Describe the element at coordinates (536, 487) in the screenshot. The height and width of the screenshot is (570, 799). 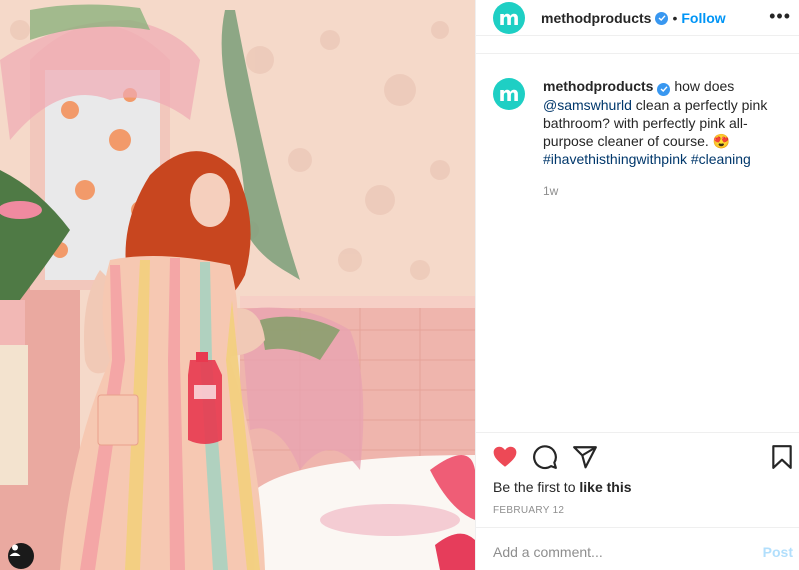
I see `likes-prefix: Be the first to` at that location.